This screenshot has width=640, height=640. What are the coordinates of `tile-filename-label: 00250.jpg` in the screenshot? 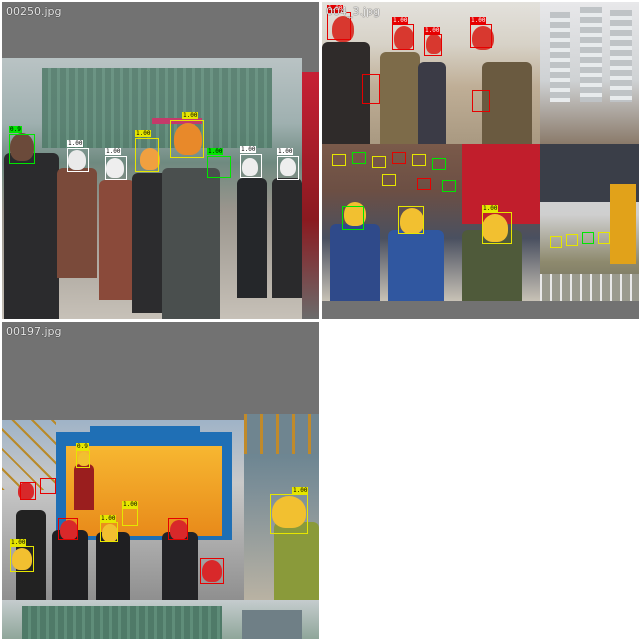 It's located at (34, 11).